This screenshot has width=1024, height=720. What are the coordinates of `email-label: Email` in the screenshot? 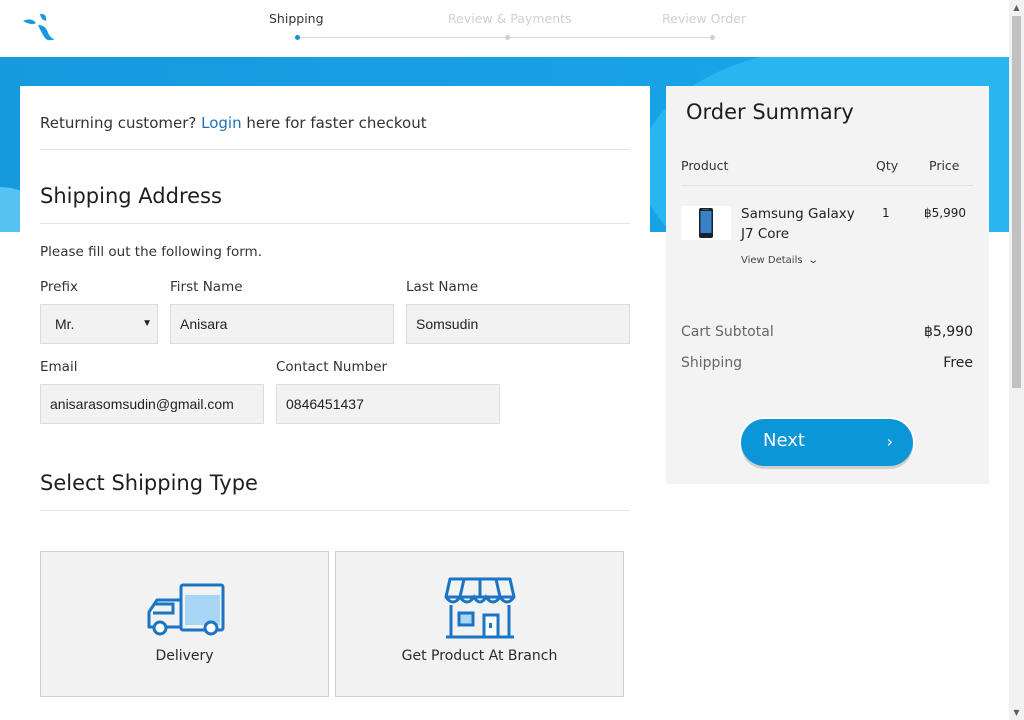 It's located at (59, 367).